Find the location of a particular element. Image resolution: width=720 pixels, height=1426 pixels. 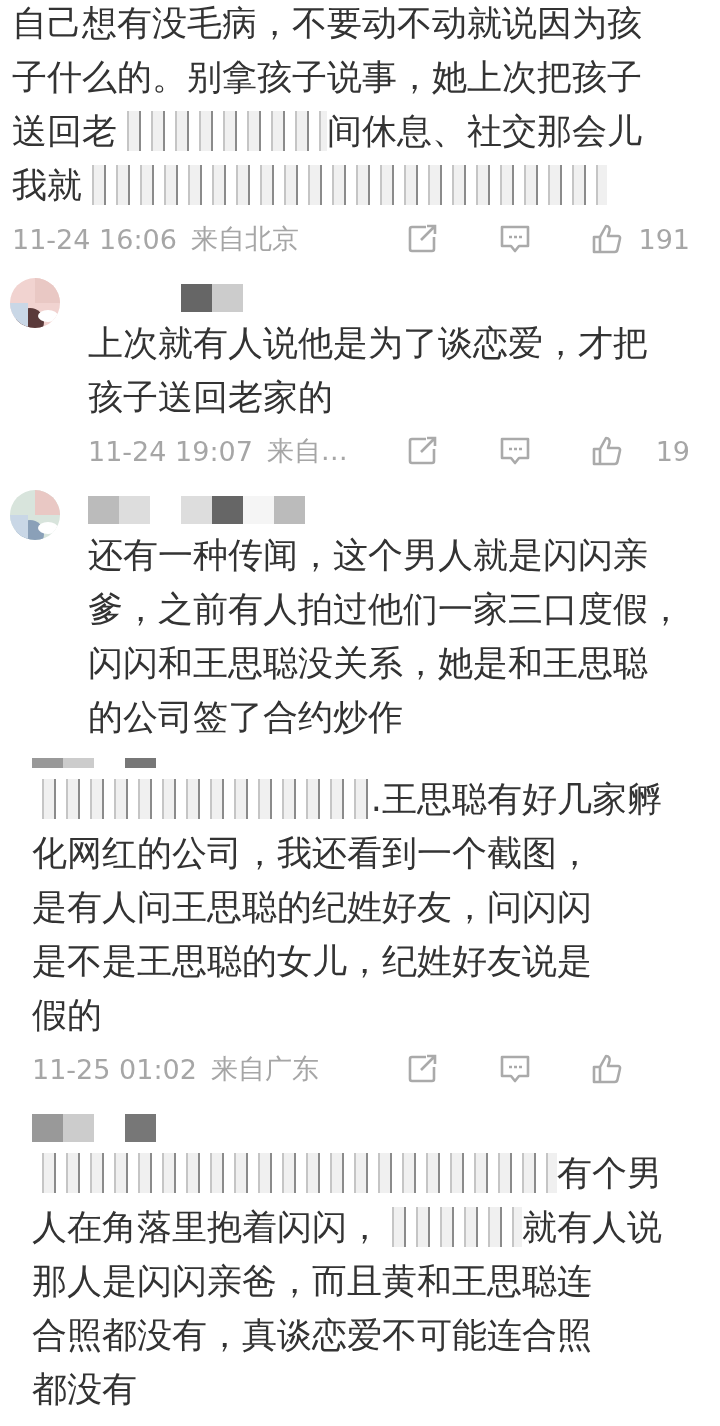

comment-text: 是不是王思聪的女儿，纪姓好友说是 is located at coordinates (312, 961).